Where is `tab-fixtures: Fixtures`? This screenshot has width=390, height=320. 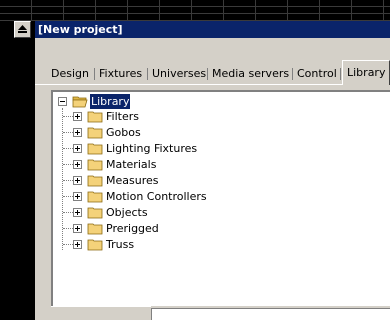
tab-fixtures: Fixtures is located at coordinates (120, 74).